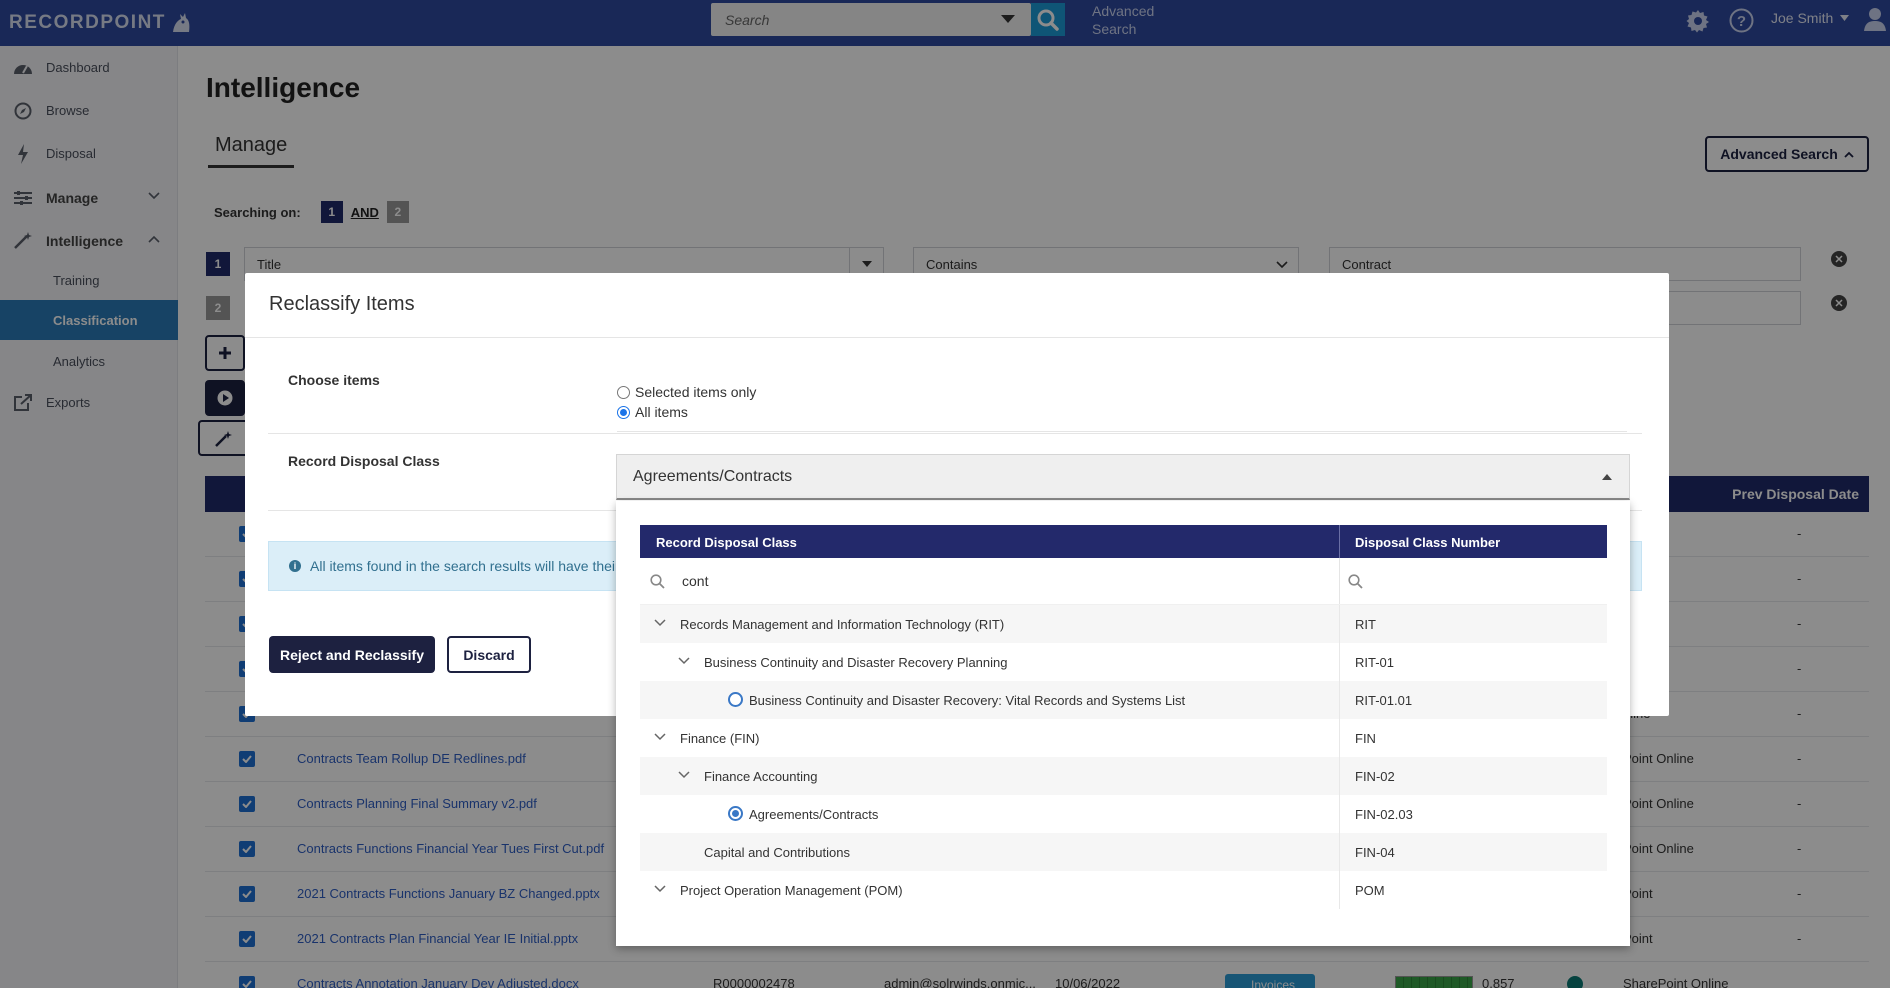  Describe the element at coordinates (1384, 700) in the screenshot. I see `class-number: RIT-01.01` at that location.